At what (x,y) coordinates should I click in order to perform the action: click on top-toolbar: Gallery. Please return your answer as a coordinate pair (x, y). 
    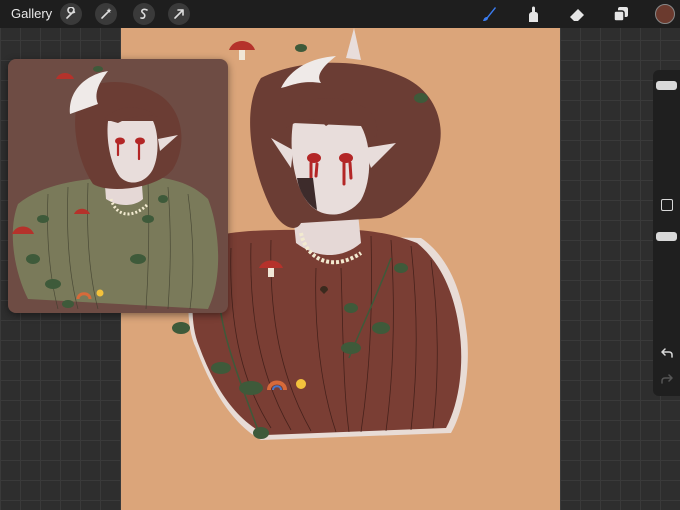
    Looking at the image, I should click on (340, 14).